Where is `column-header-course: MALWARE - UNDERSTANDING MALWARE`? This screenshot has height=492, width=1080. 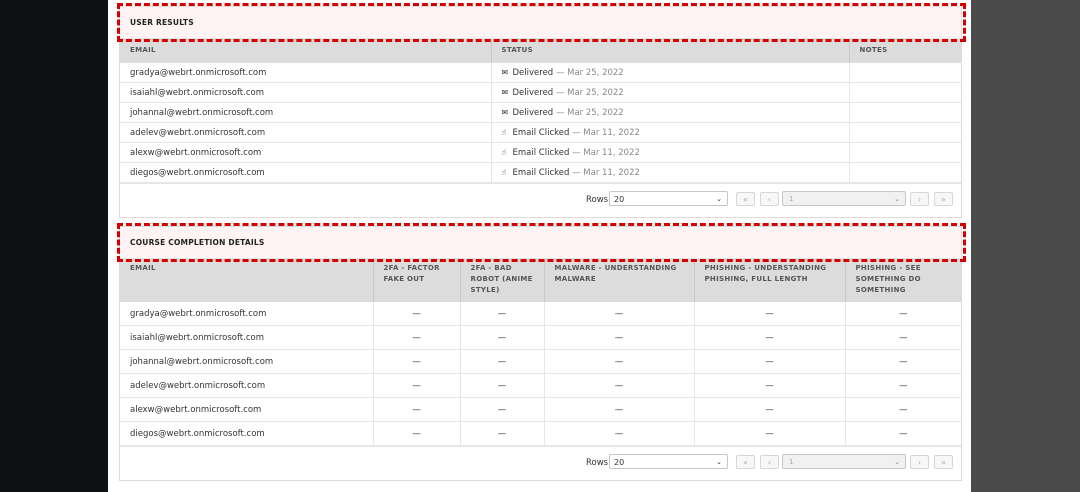 column-header-course: MALWARE - UNDERSTANDING MALWARE is located at coordinates (619, 280).